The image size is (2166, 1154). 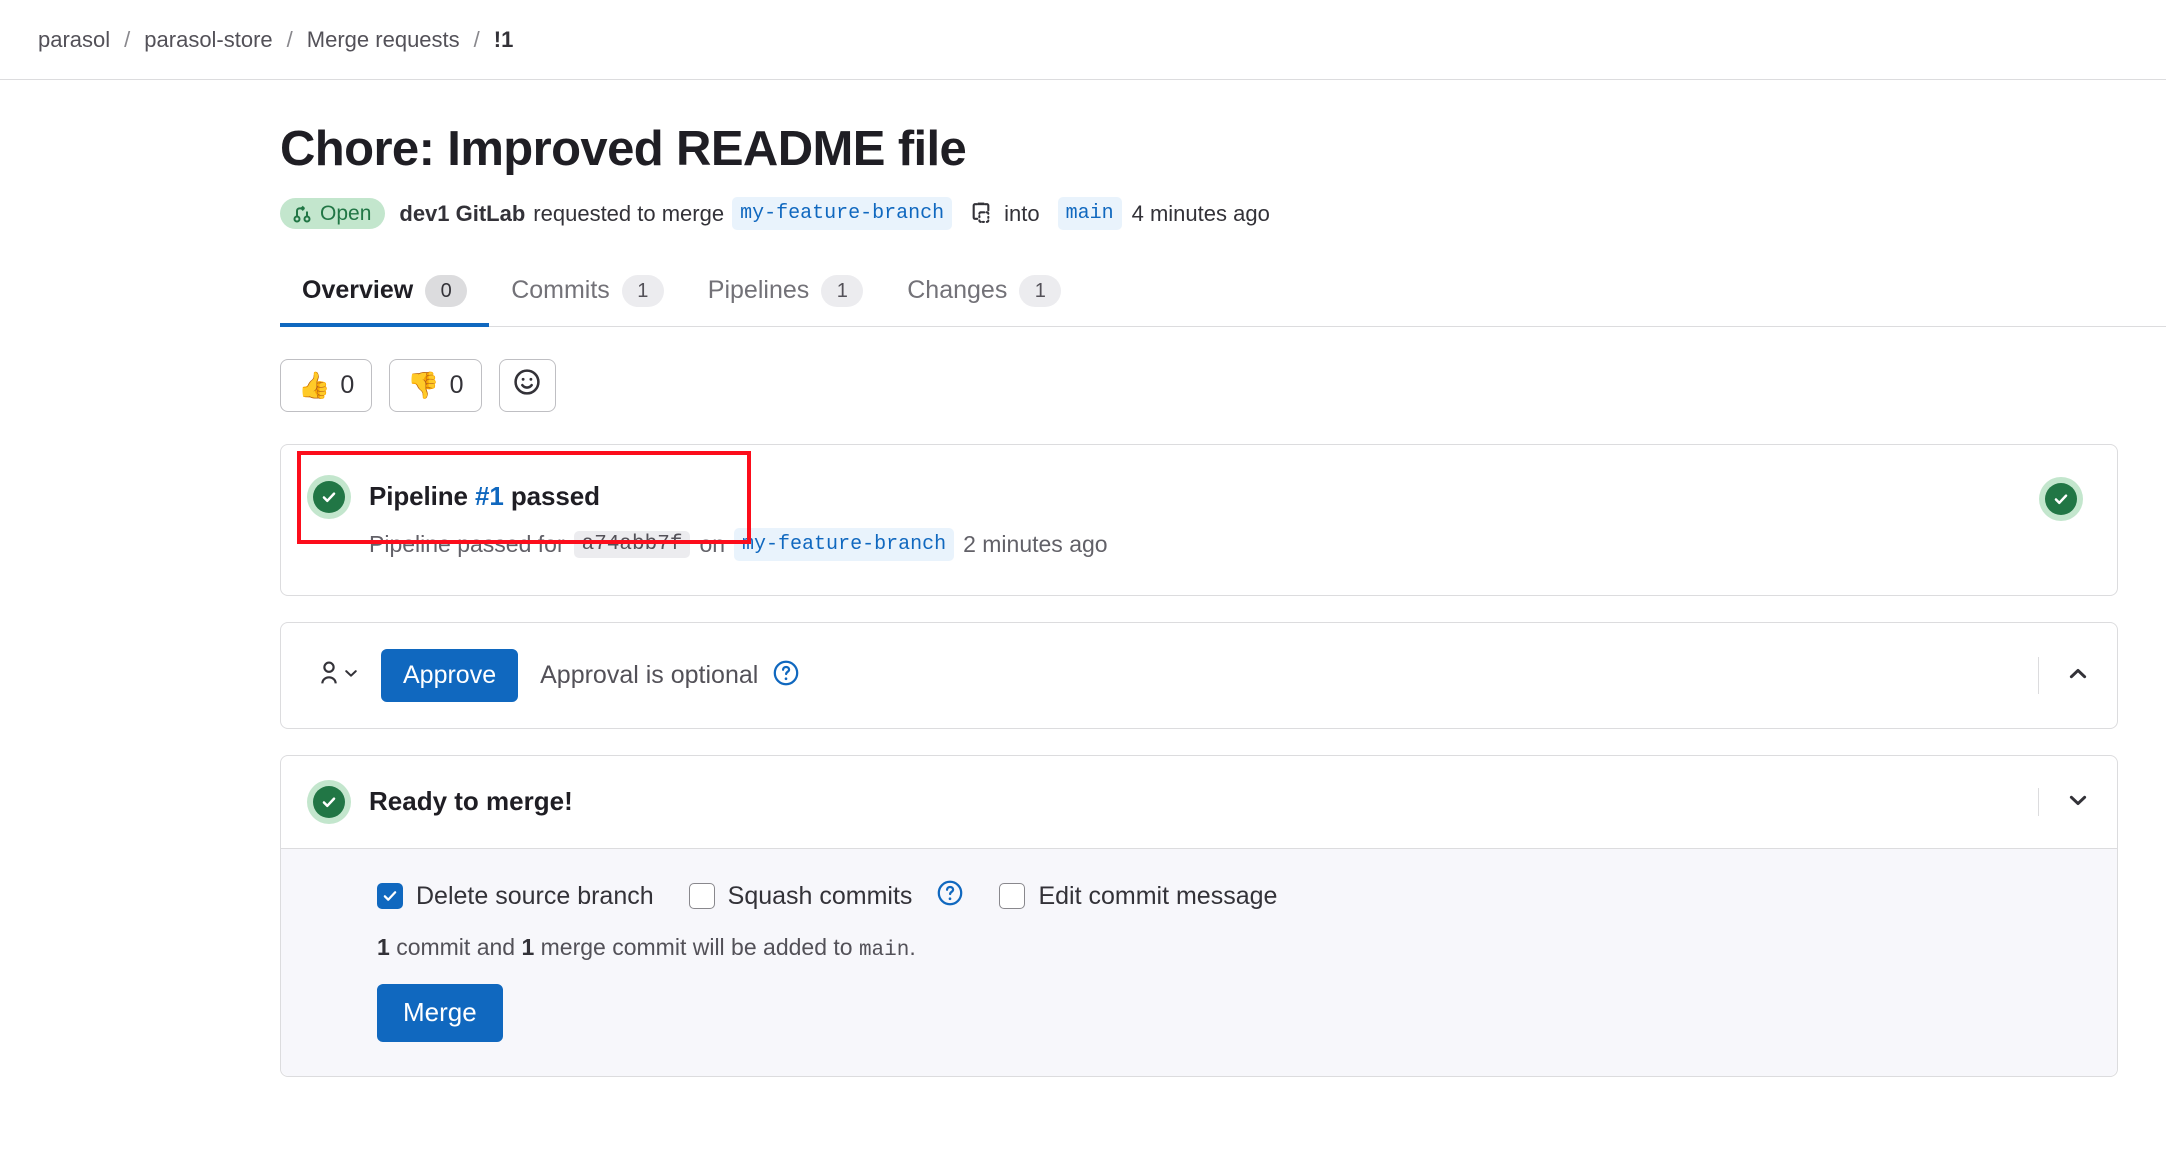 What do you see at coordinates (844, 544) in the screenshot?
I see `pipeline-branch-chip: my-feature-branch` at bounding box center [844, 544].